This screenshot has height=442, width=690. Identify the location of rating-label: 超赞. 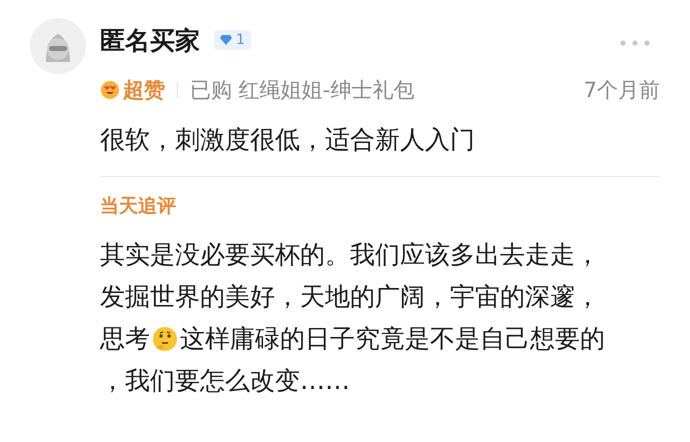
(144, 90).